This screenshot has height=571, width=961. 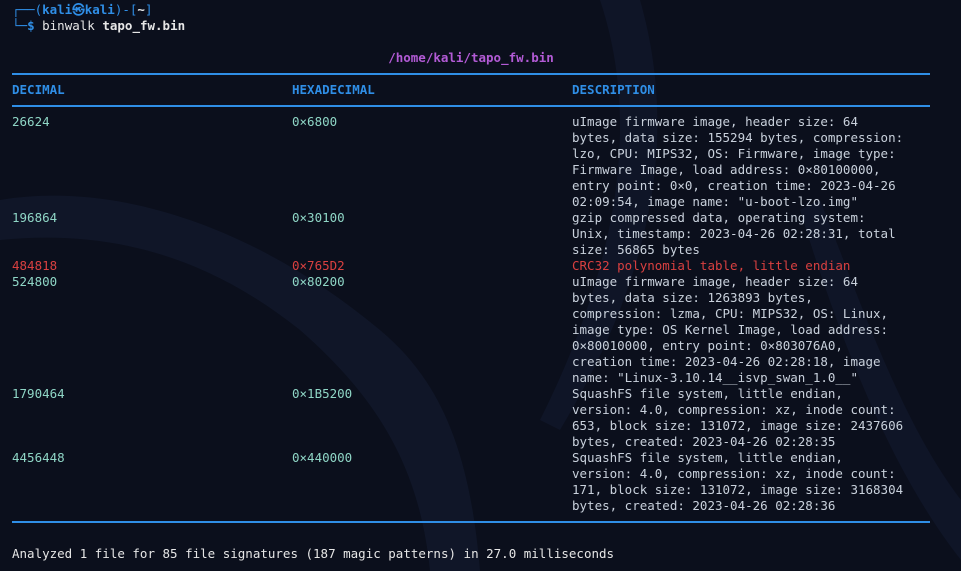 I want to click on prompt-frame-bottom: └─, so click(x=20, y=25).